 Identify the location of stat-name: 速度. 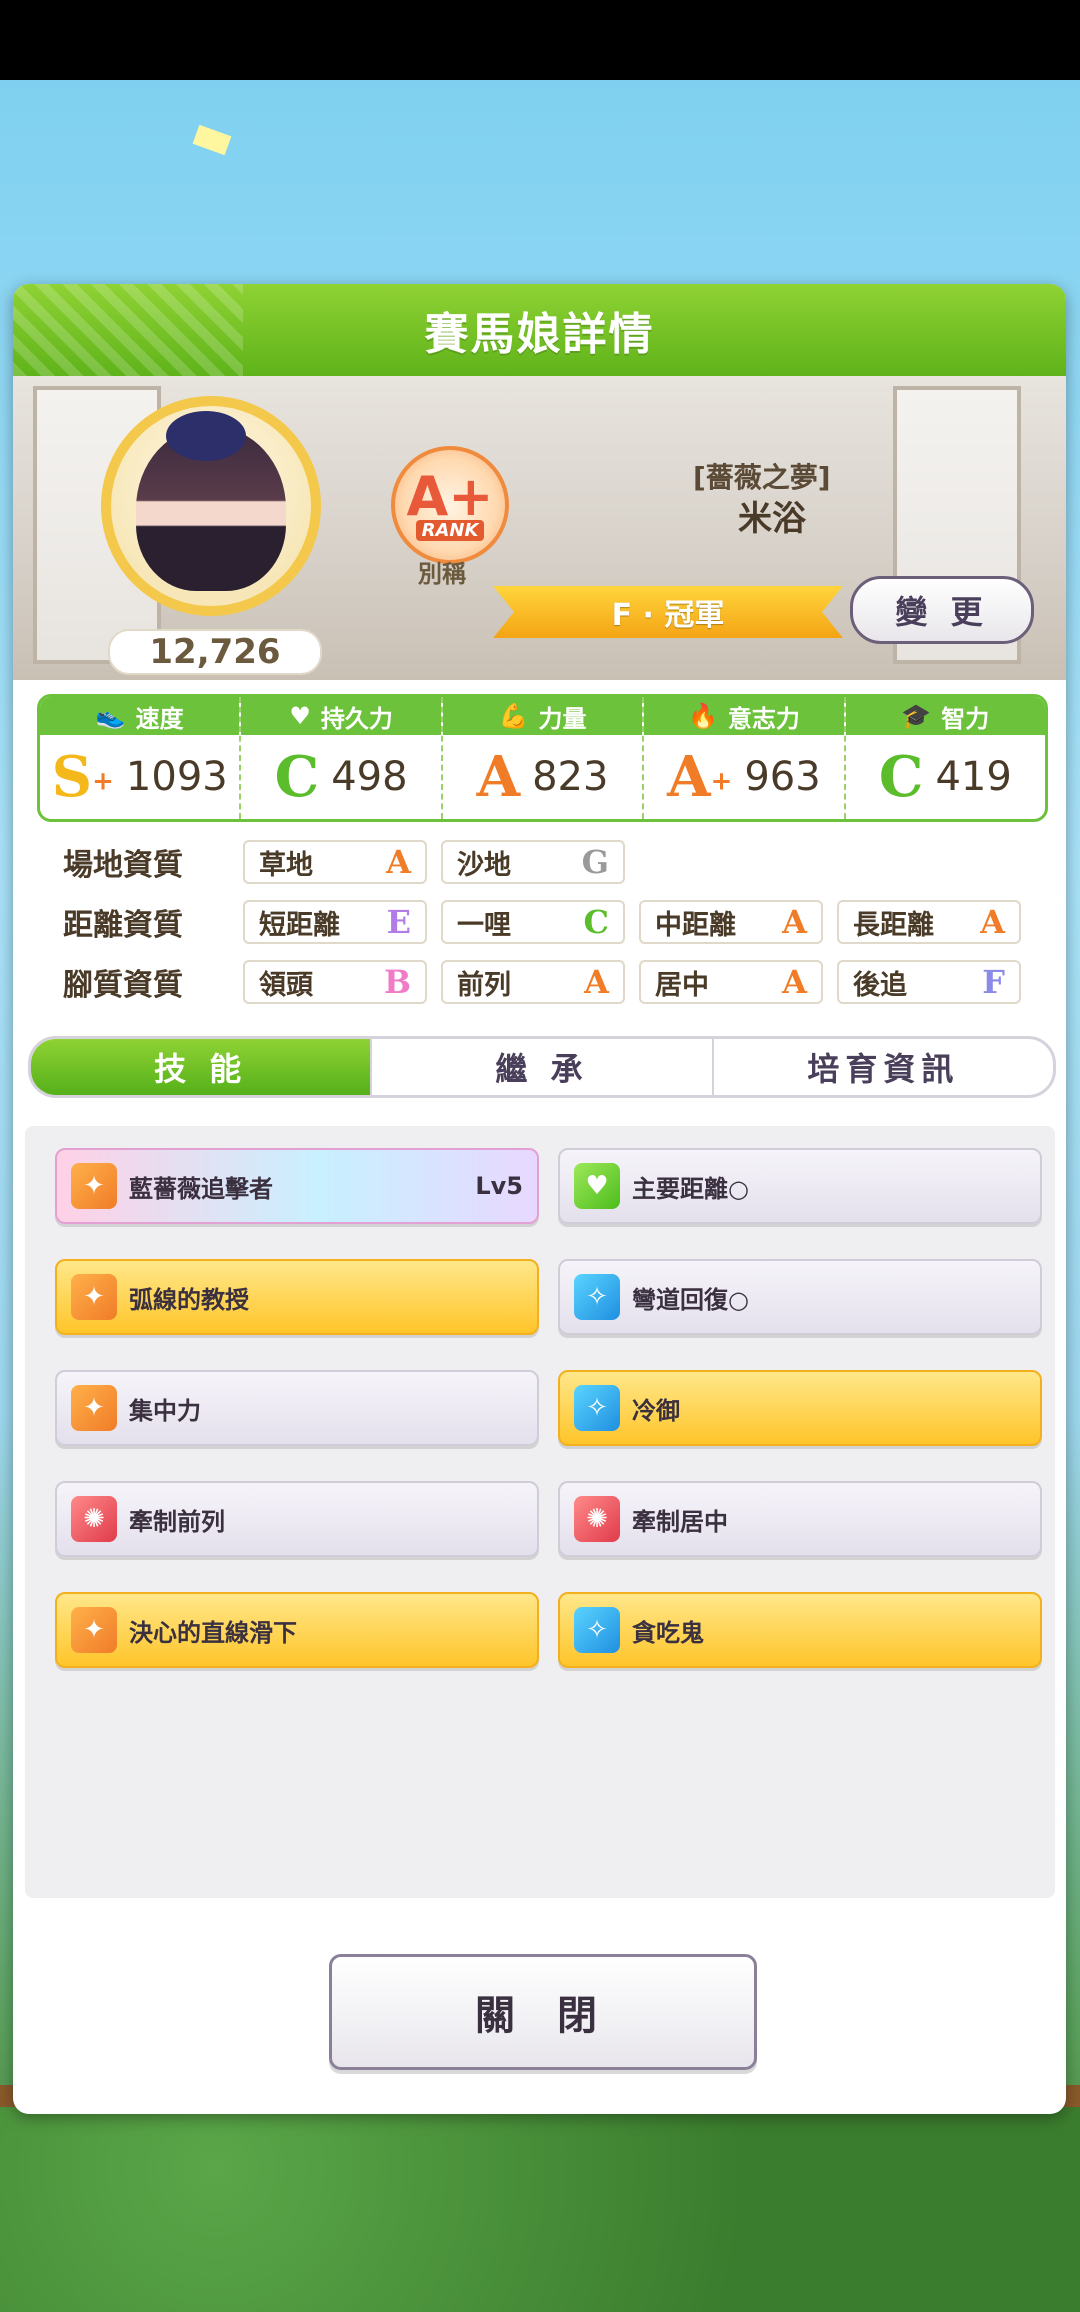
(159, 718).